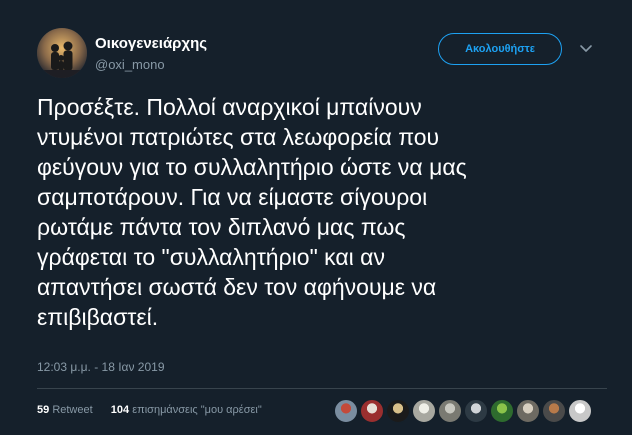 The width and height of the screenshot is (632, 435). What do you see at coordinates (98, 317) in the screenshot?
I see `tweet-line: επιβιβαστεί.` at bounding box center [98, 317].